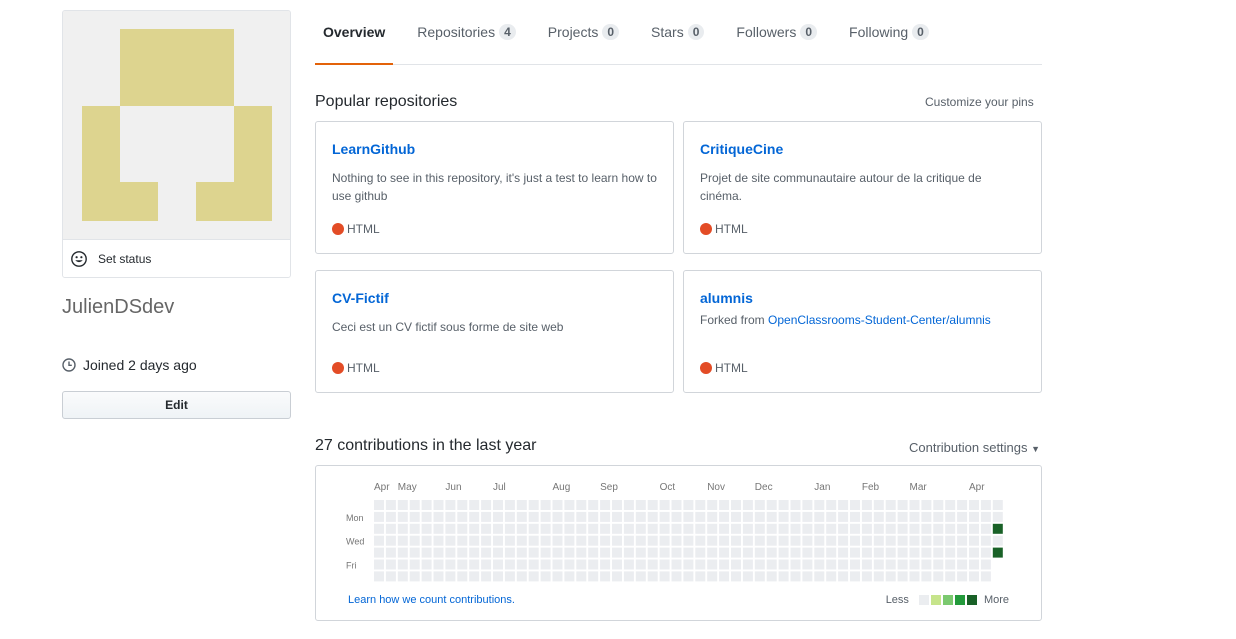 The image size is (1236, 639). I want to click on tab-projects: Projects 0, so click(584, 32).